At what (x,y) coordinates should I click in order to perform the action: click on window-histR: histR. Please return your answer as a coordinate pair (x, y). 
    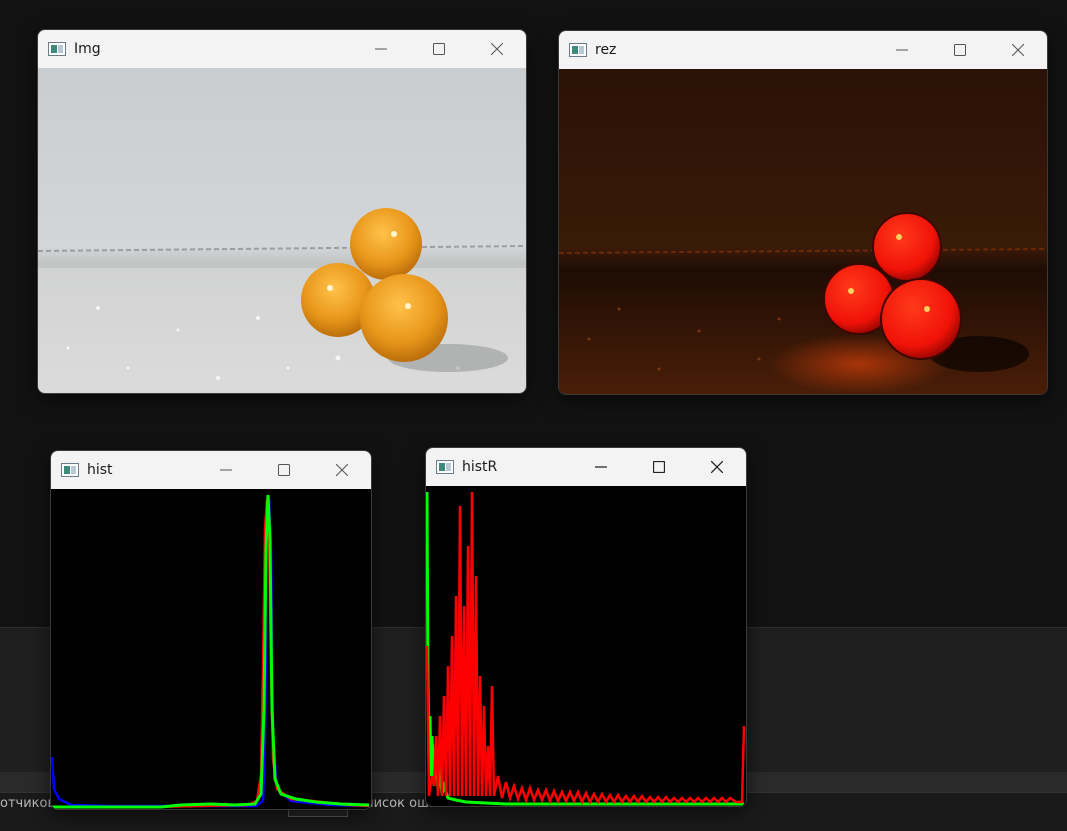
    Looking at the image, I should click on (586, 627).